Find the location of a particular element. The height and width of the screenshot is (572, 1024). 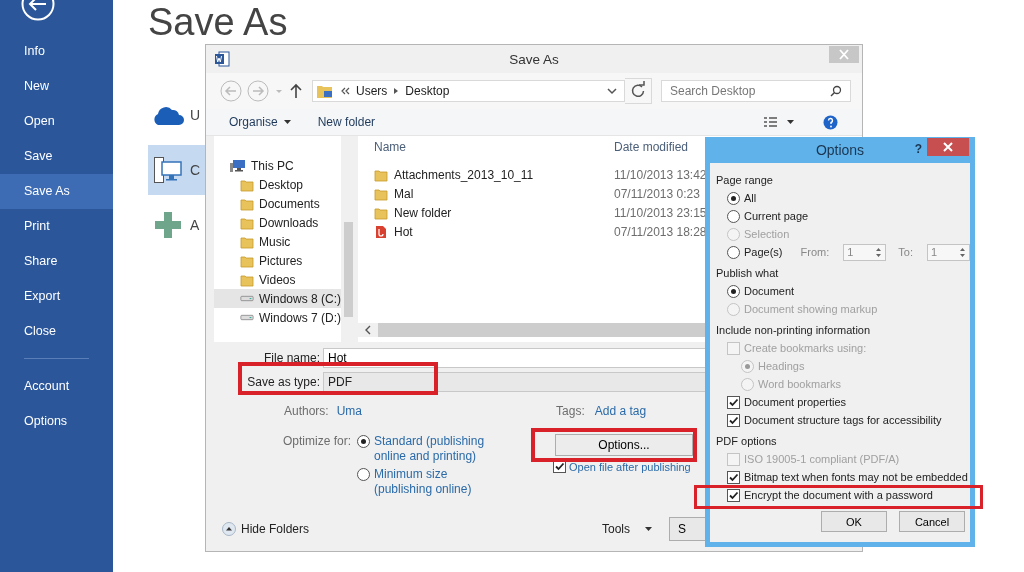

folder-tree-item: Documents is located at coordinates (277, 203).